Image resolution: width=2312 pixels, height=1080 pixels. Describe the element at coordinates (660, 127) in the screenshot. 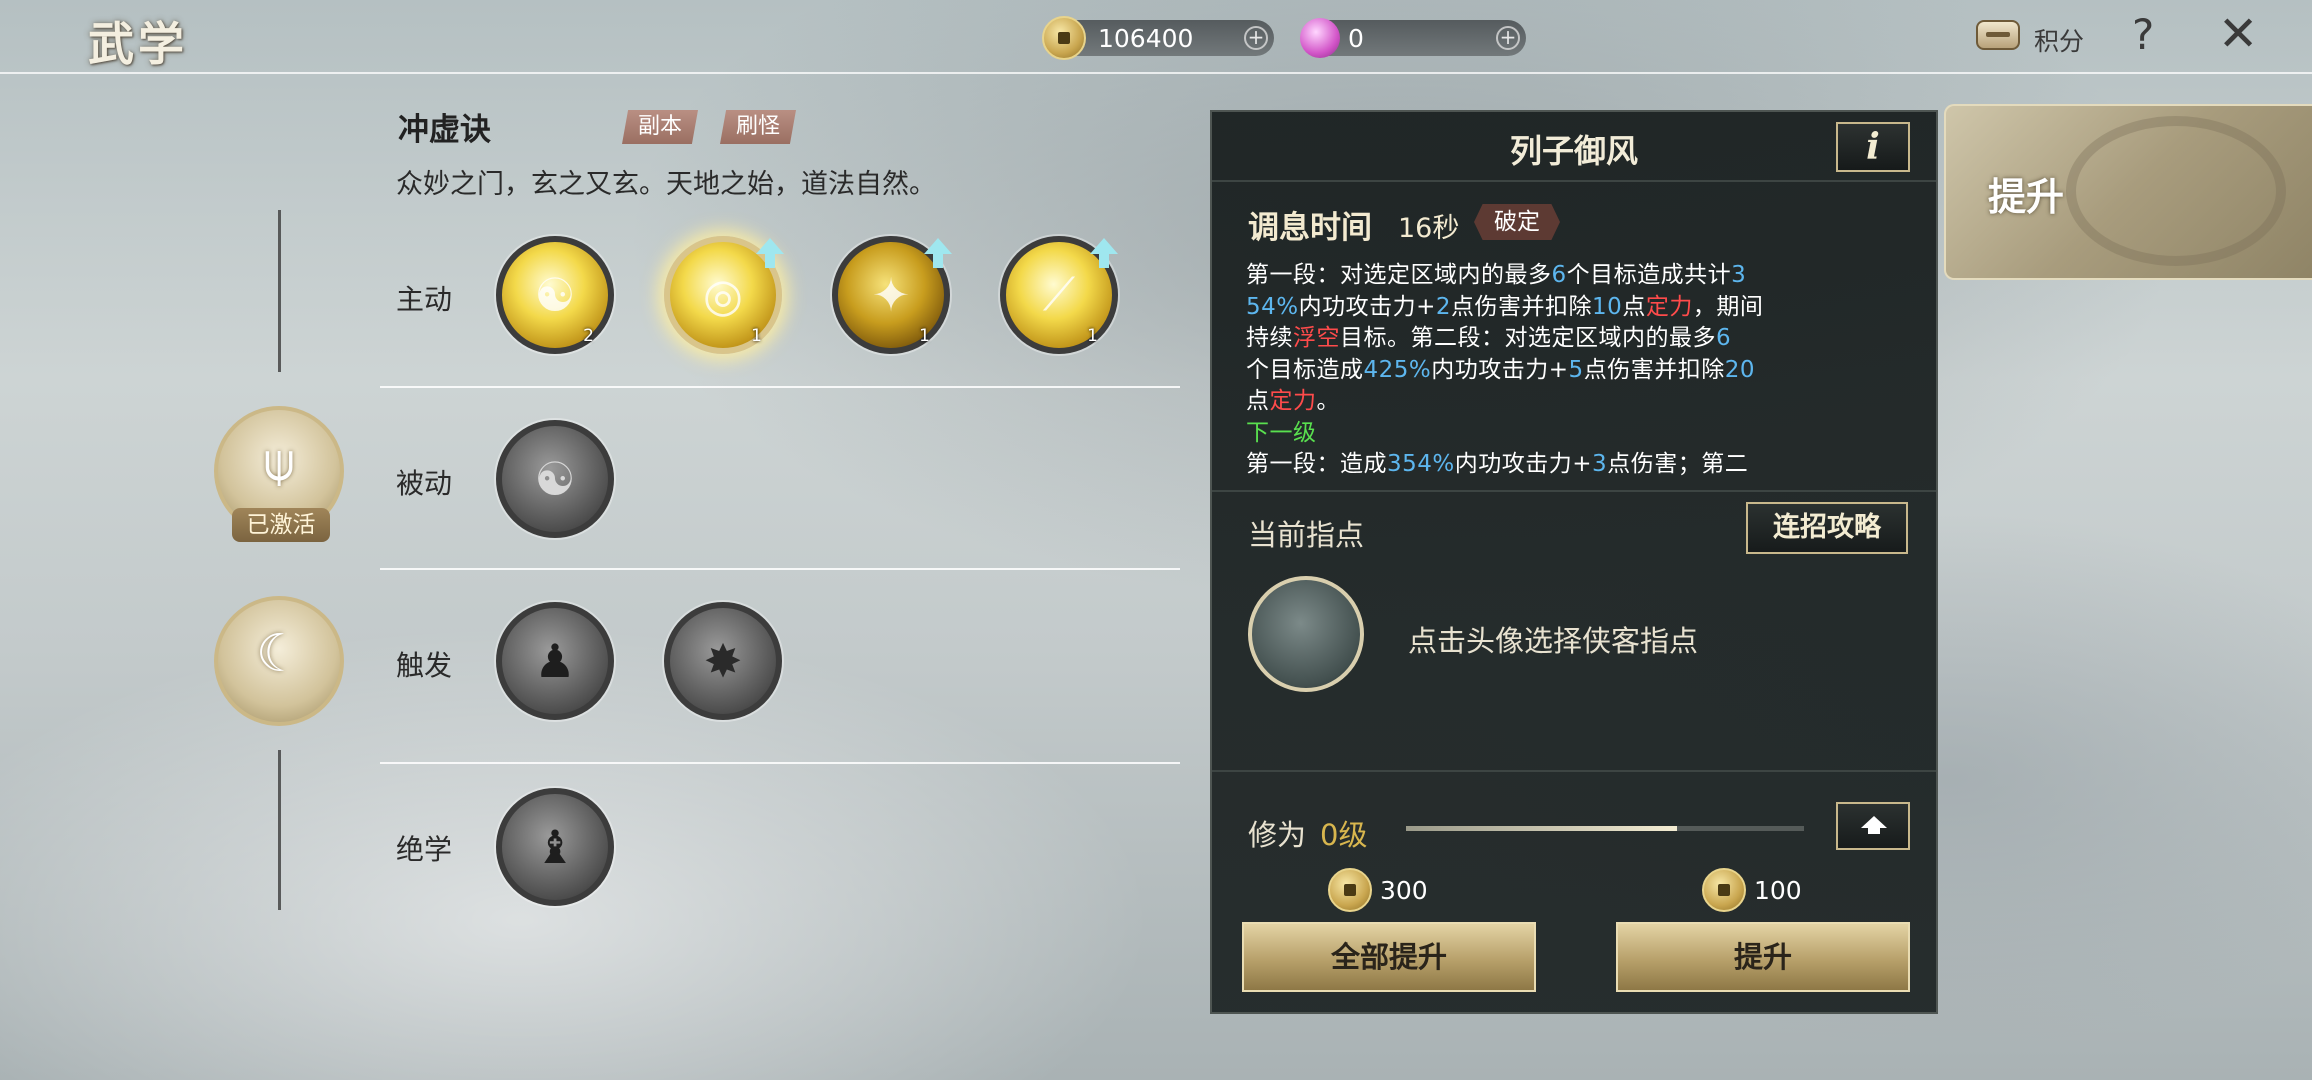

I see `tag-dungeon: 副本` at that location.